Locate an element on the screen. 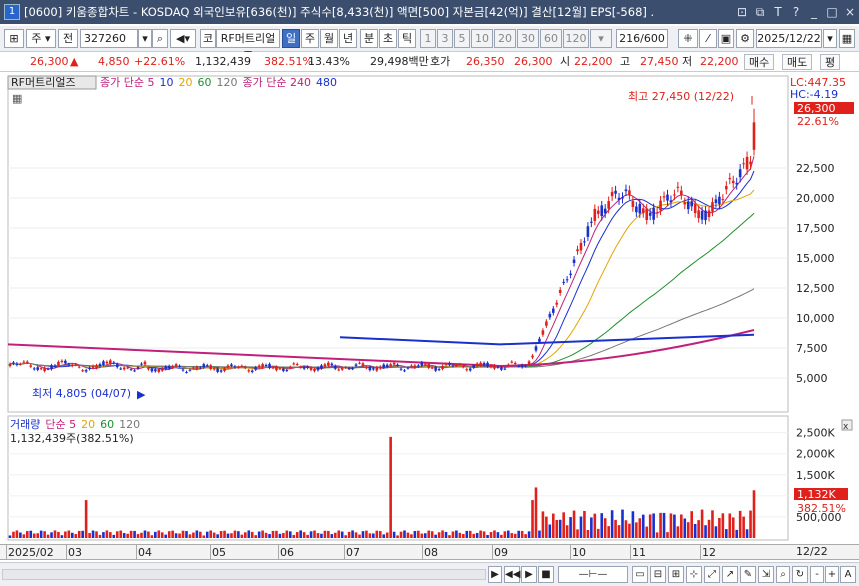 This screenshot has height=586, width=859. eval-button: 평 is located at coordinates (830, 62).